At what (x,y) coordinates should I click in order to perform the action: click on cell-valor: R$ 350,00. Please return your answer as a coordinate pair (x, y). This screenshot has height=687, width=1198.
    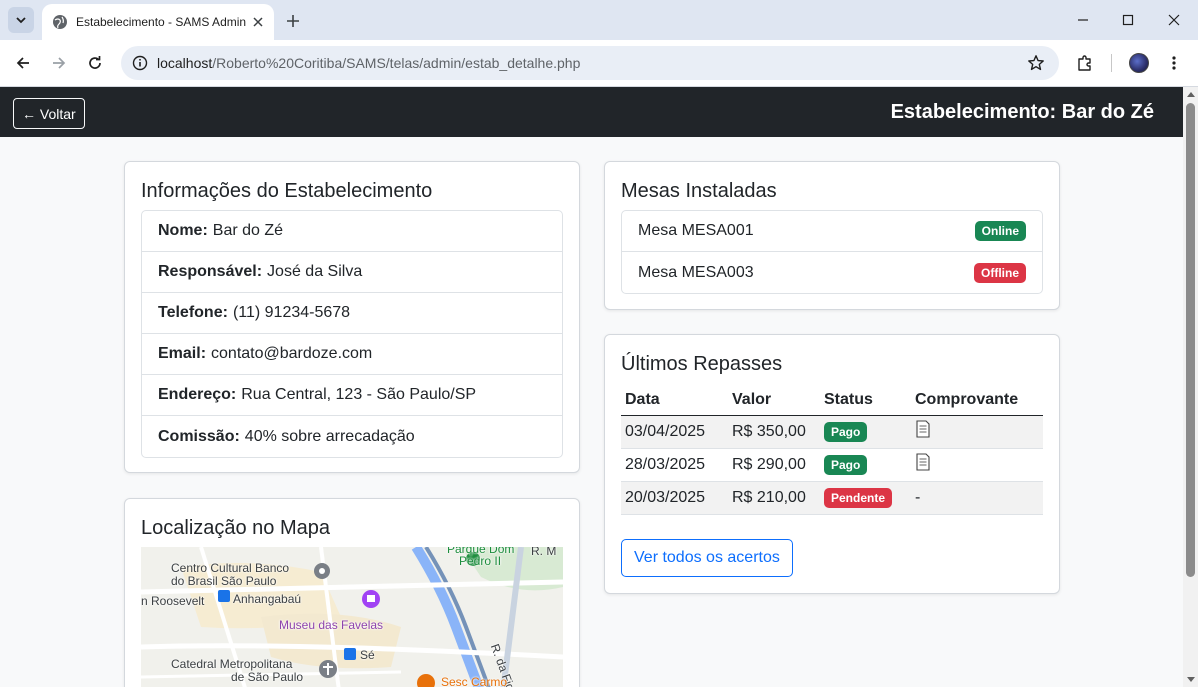
    Looking at the image, I should click on (774, 432).